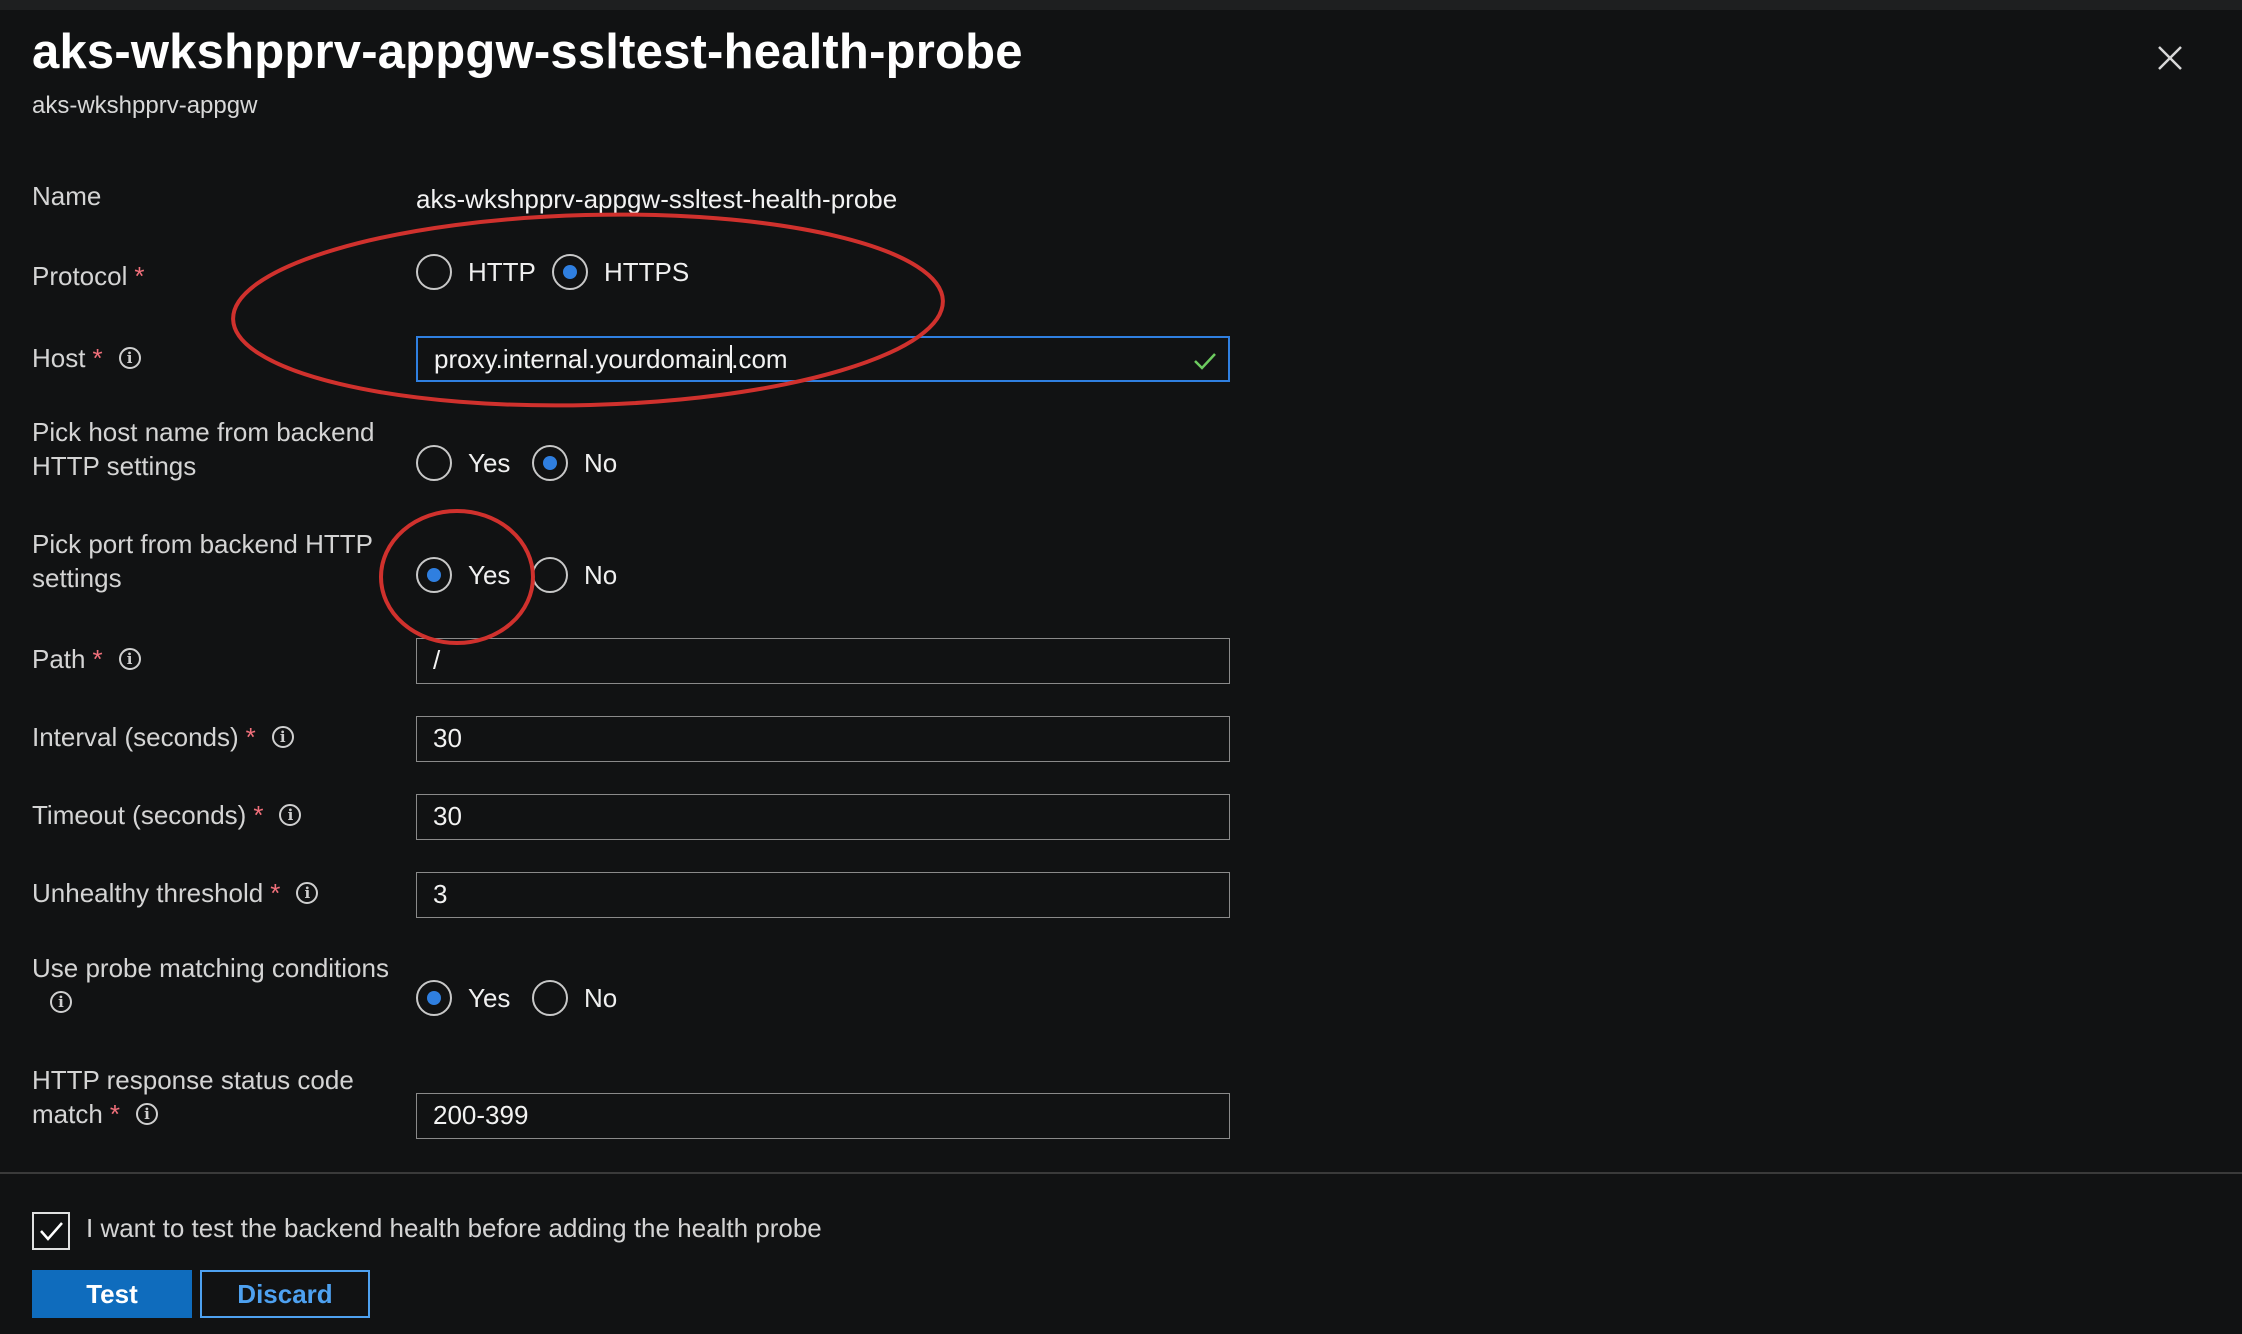 The image size is (2242, 1334). I want to click on status-code-label-line2-row: match * i, so click(193, 1114).